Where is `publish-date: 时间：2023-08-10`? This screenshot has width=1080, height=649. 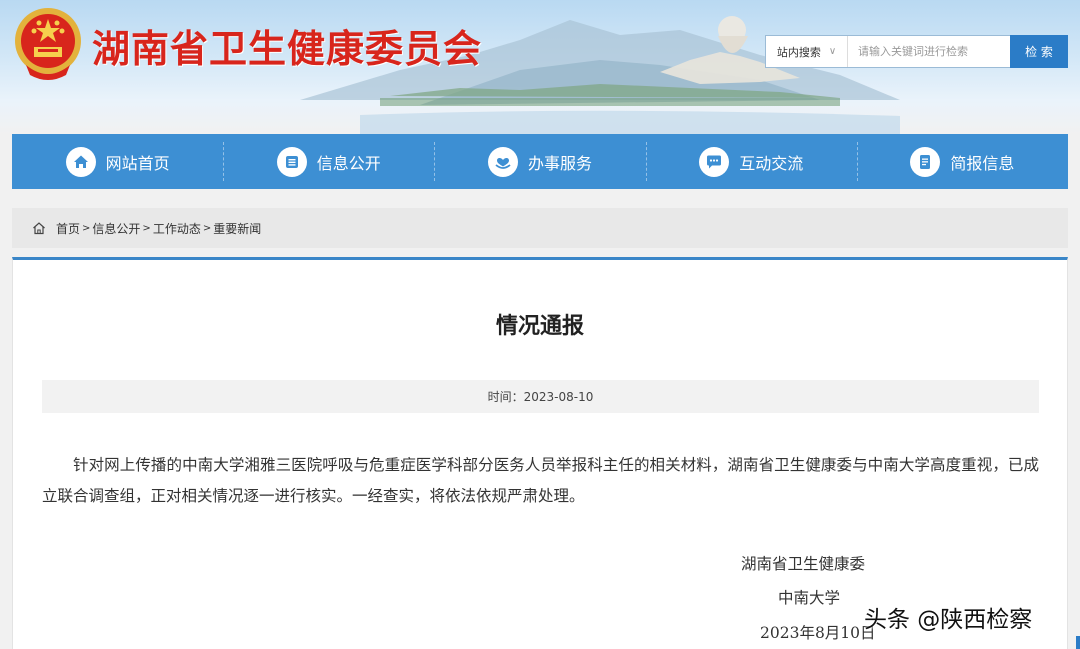
publish-date: 时间：2023-08-10 is located at coordinates (540, 397).